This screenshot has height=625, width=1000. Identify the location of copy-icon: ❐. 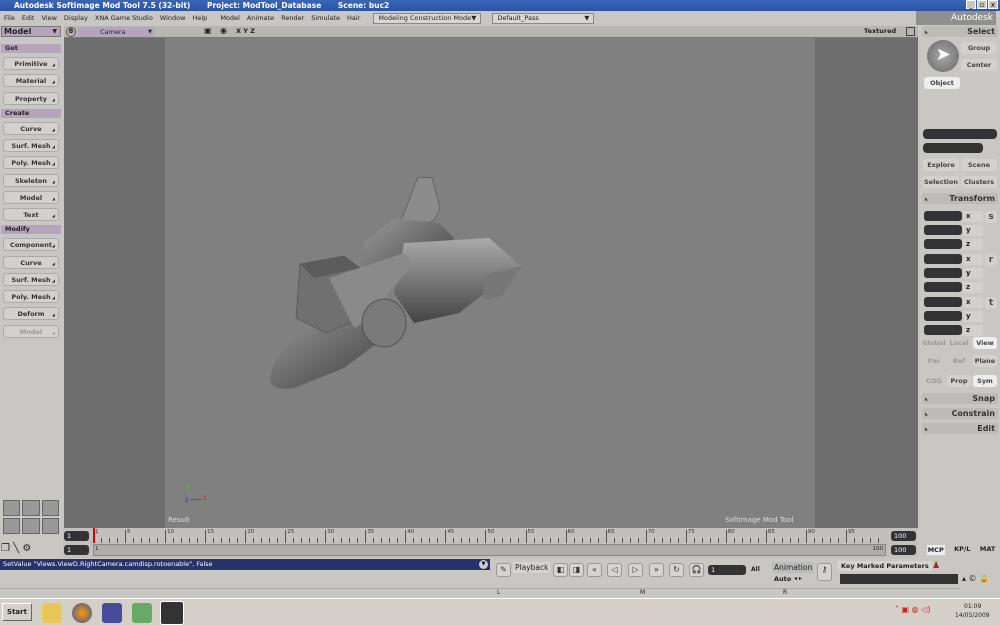
(5, 548).